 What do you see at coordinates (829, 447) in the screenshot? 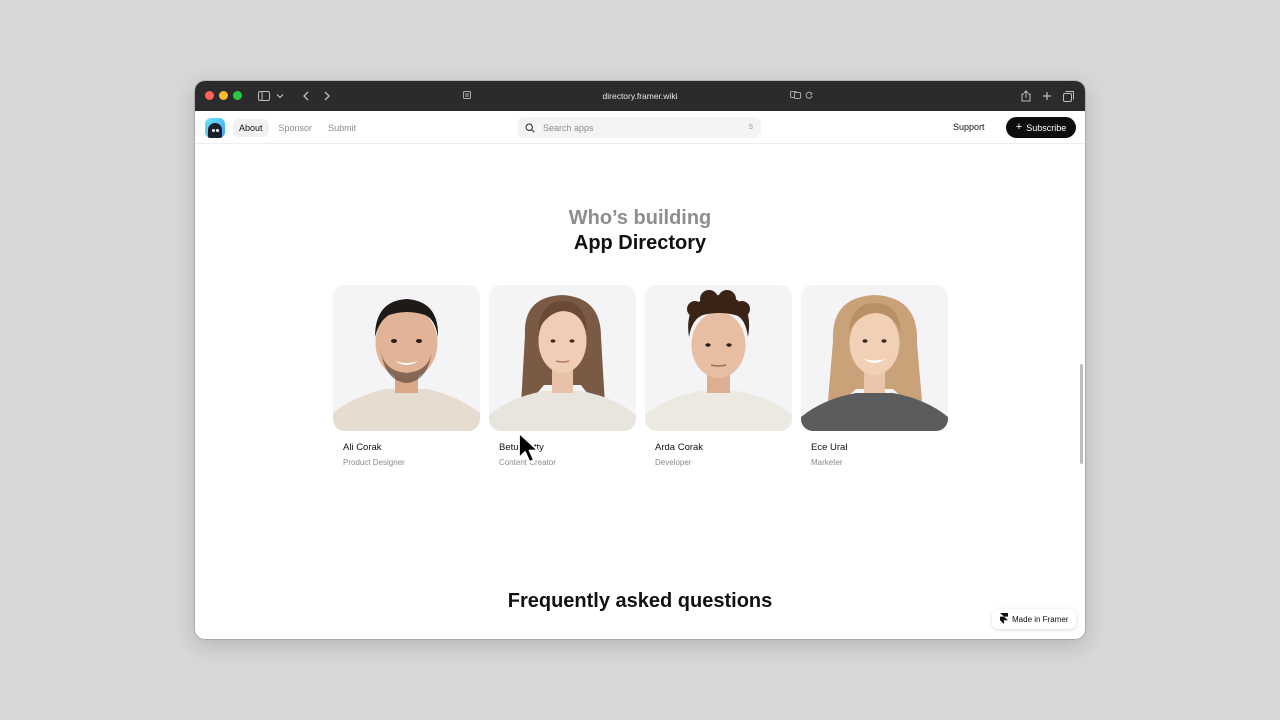
I see `member-name: Ece Ural` at bounding box center [829, 447].